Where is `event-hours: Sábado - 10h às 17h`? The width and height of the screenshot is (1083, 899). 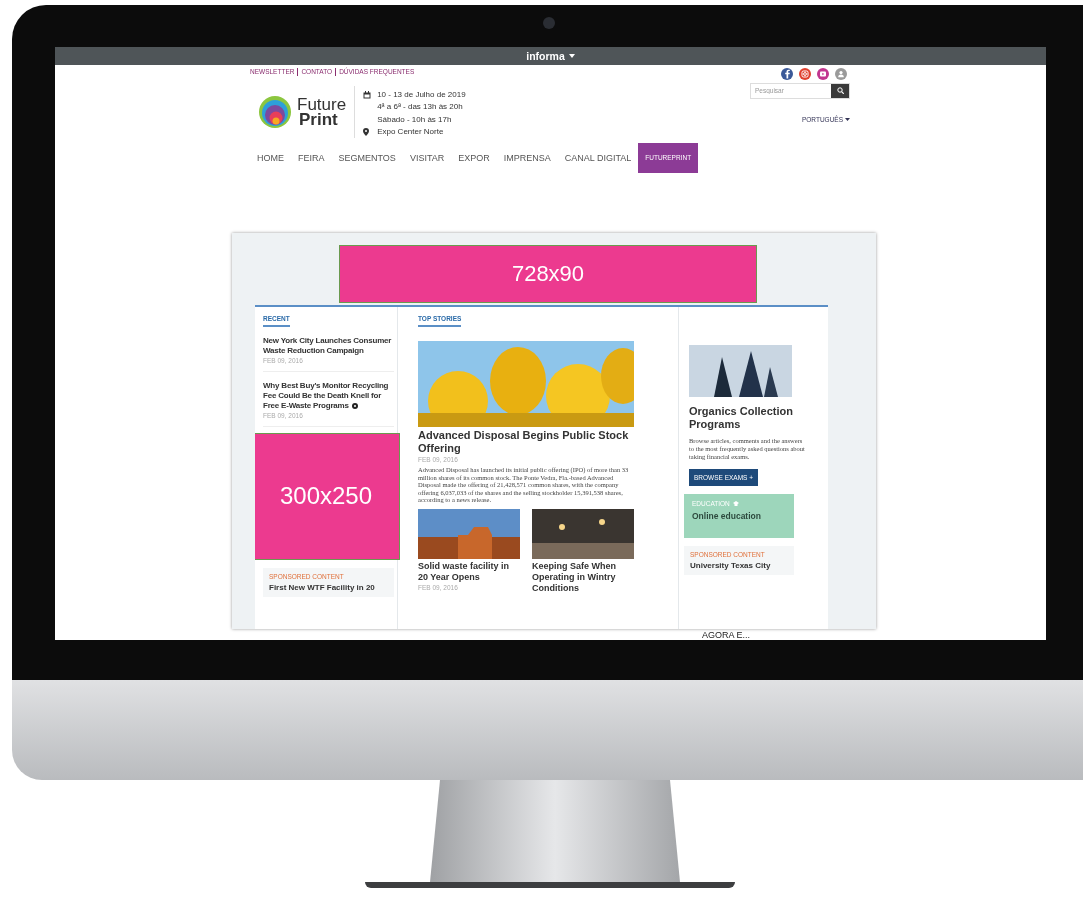
event-hours: Sábado - 10h às 17h is located at coordinates (415, 119).